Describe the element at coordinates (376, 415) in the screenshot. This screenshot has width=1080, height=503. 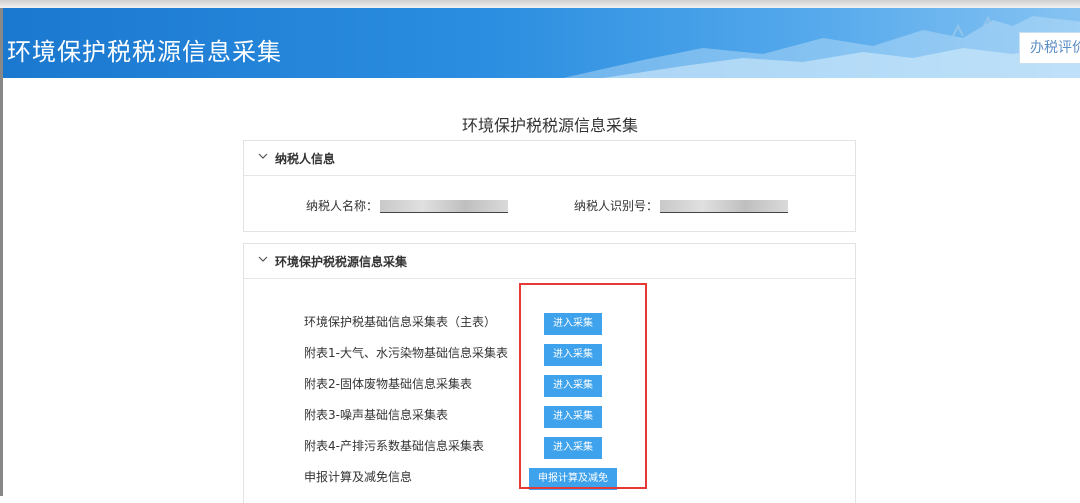
I see `form-item-appendix-3: 附表3-噪声基础信息采集表` at that location.